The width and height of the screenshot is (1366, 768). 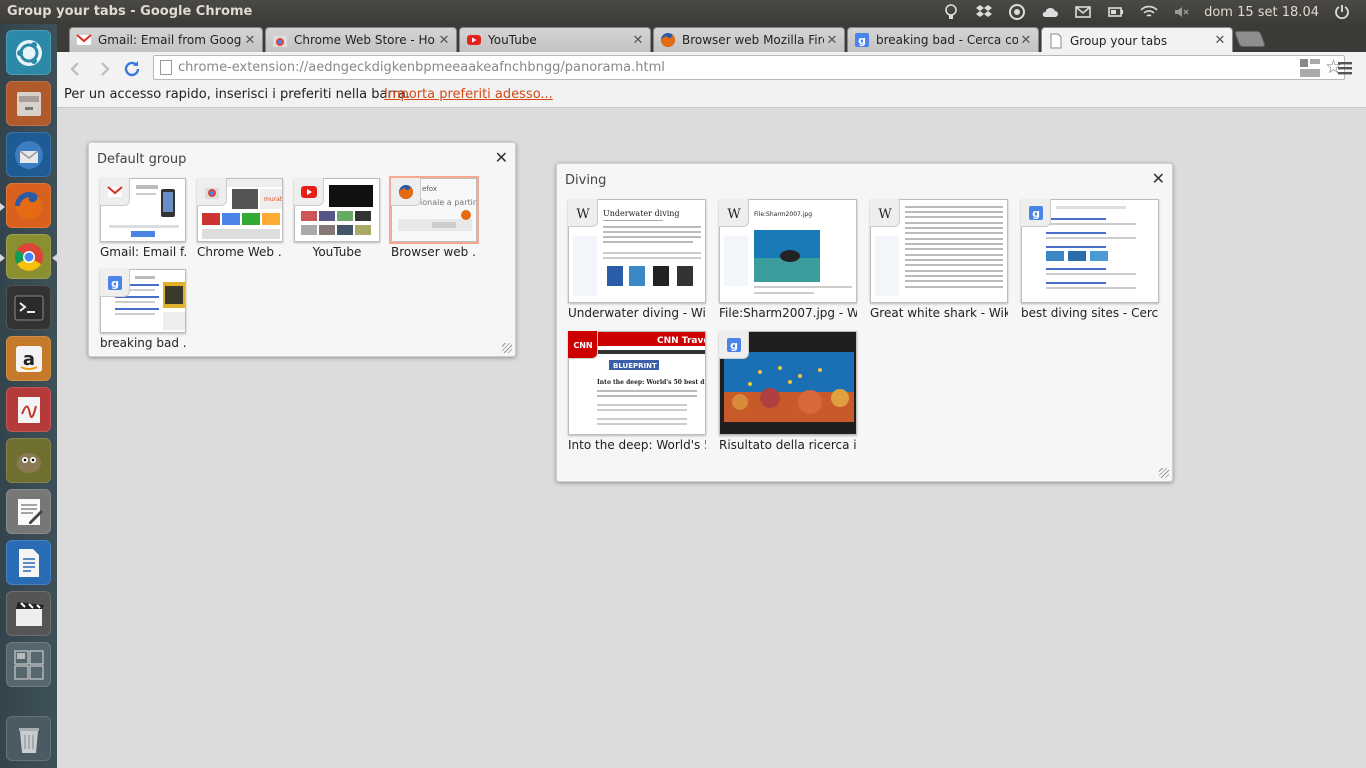 I want to click on svg-text: BLUEPRINT, so click(x=635, y=366).